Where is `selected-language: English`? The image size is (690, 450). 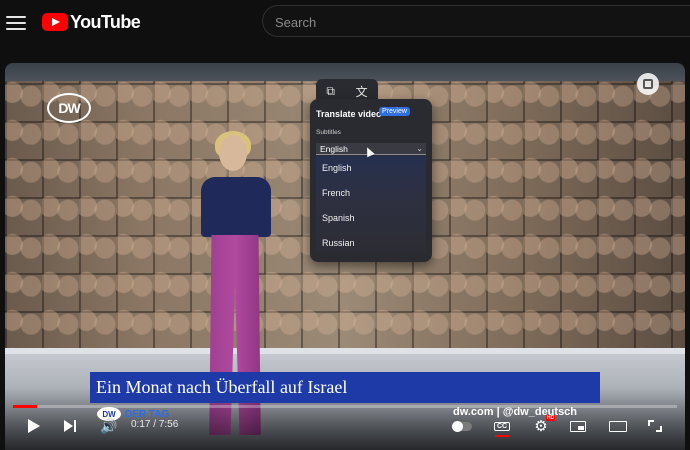
selected-language: English is located at coordinates (334, 149).